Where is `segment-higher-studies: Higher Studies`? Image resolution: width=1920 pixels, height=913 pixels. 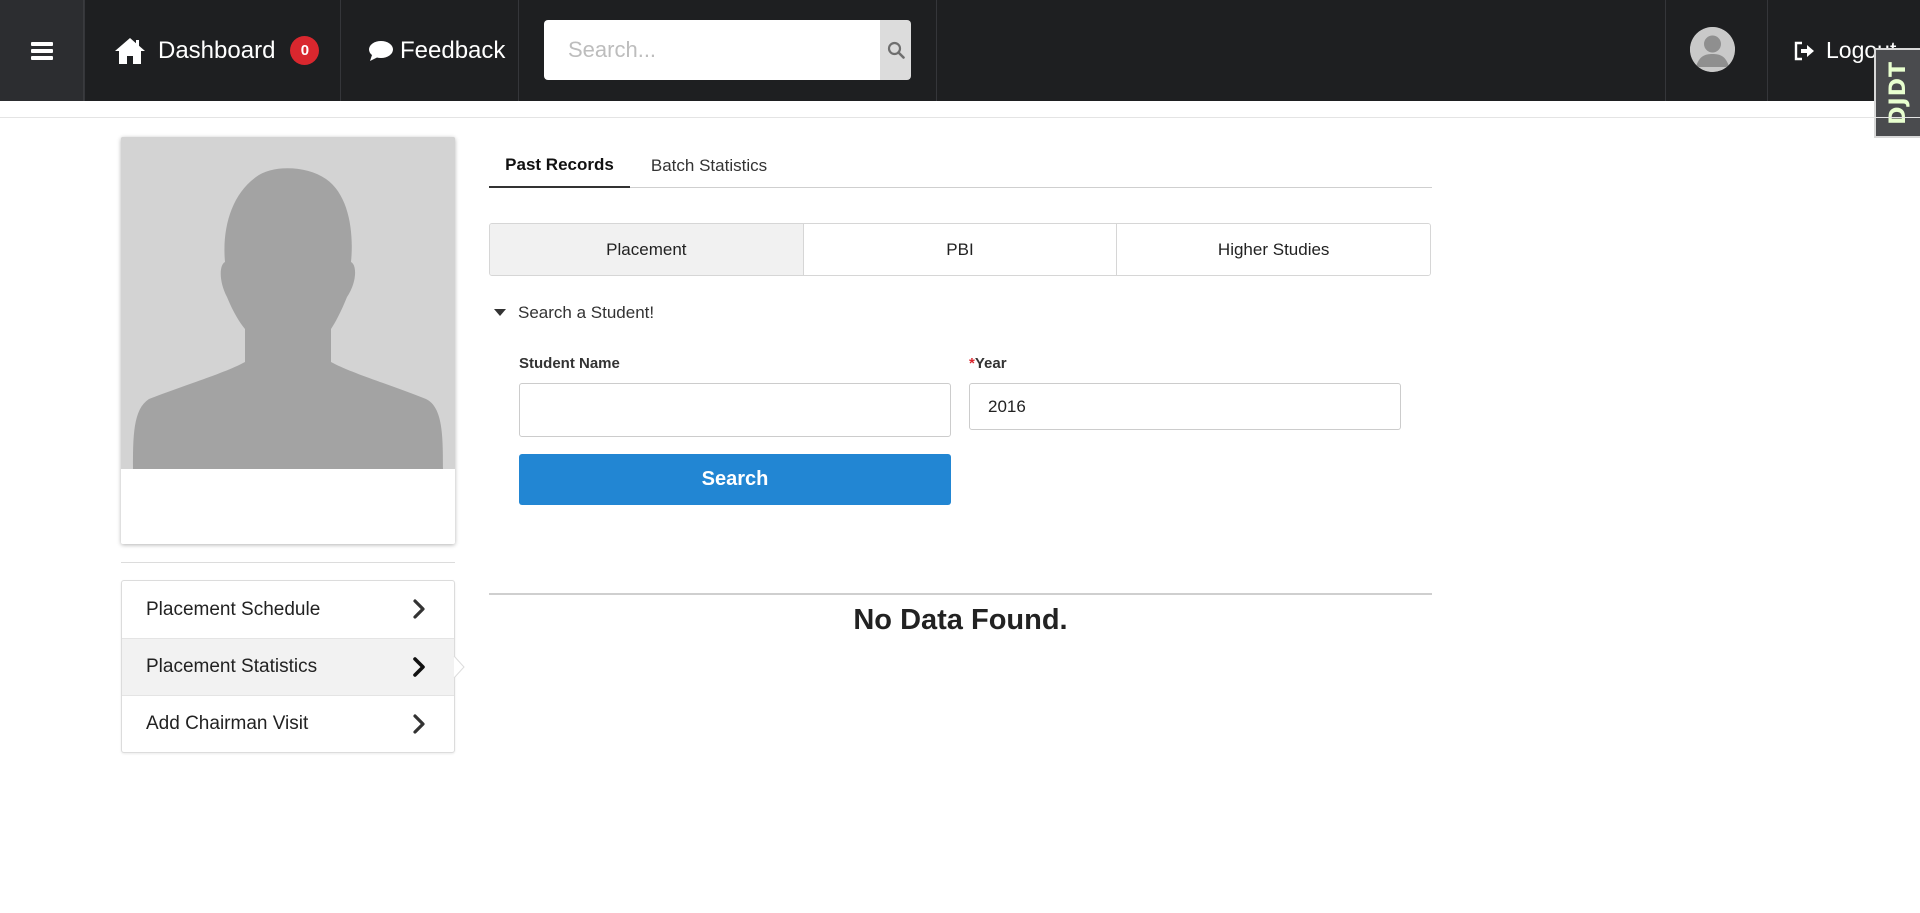
segment-higher-studies: Higher Studies is located at coordinates (1273, 249).